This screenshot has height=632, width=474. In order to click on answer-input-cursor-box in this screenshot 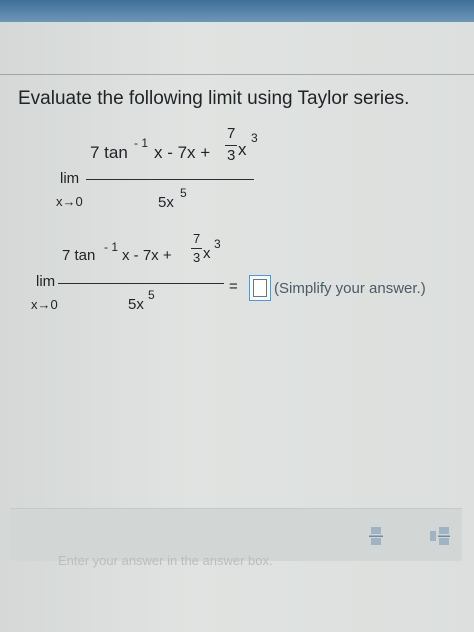, I will do `click(260, 288)`.